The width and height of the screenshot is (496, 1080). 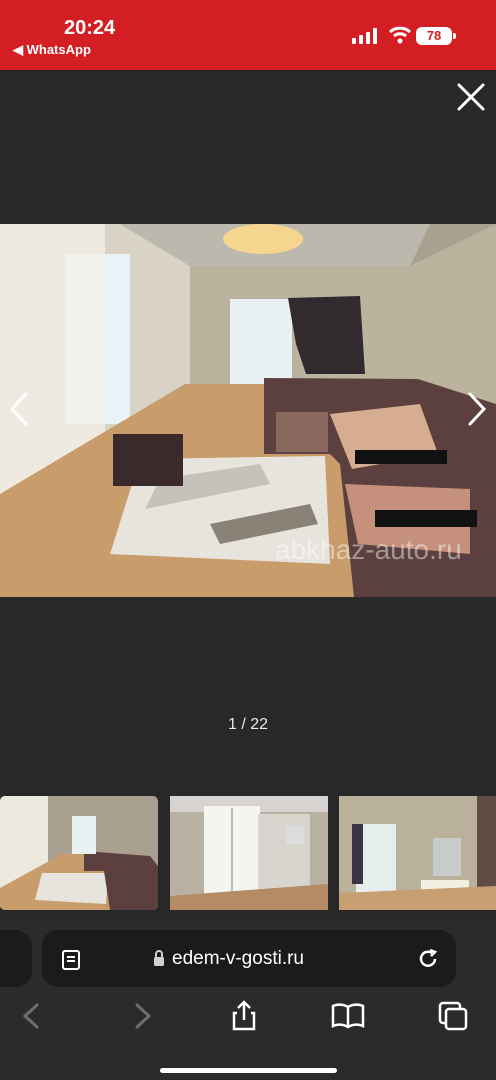 What do you see at coordinates (248, 1070) in the screenshot?
I see `home-indicator` at bounding box center [248, 1070].